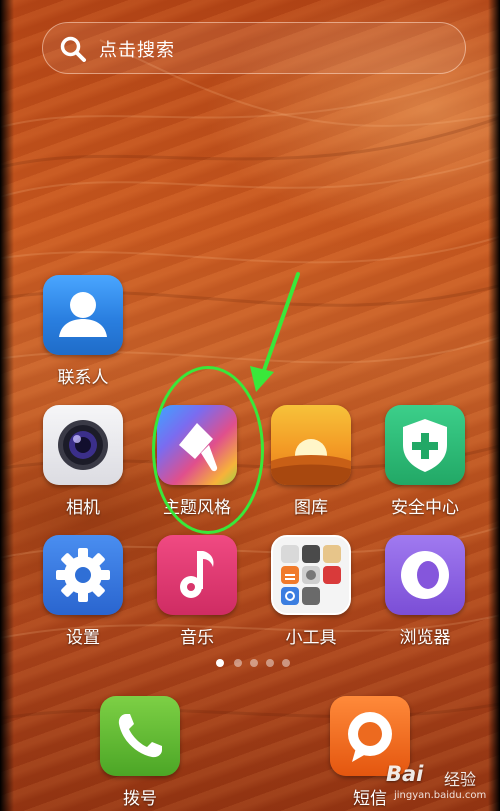  I want to click on tools-folder-icon, so click(311, 575).